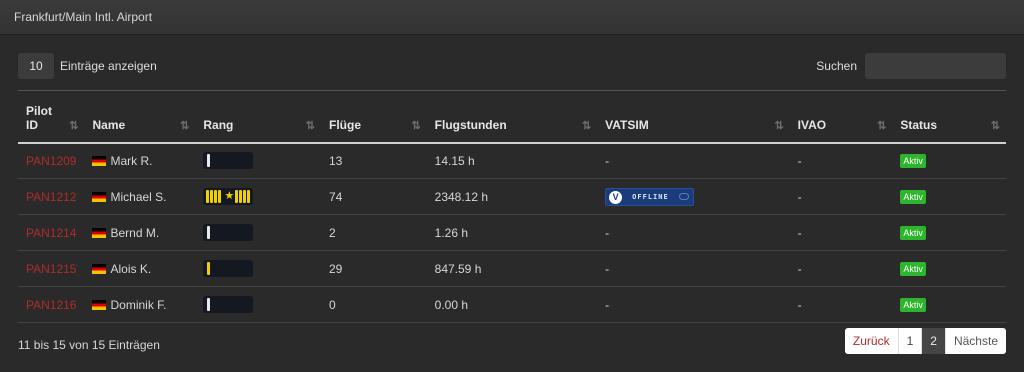  What do you see at coordinates (140, 160) in the screenshot?
I see `table-cell: Mark R.` at bounding box center [140, 160].